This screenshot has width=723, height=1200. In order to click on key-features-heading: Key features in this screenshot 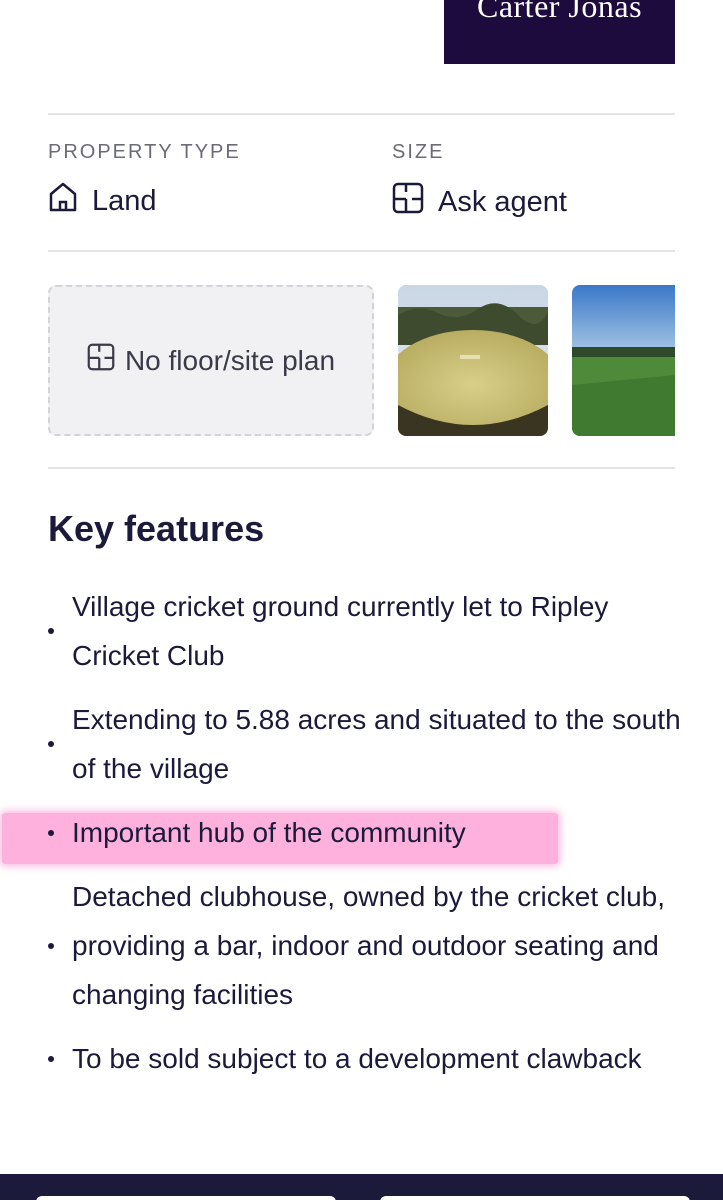, I will do `click(156, 528)`.